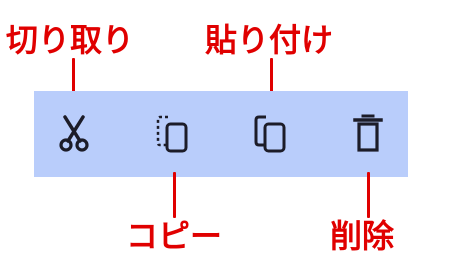 This screenshot has height=270, width=449. I want to click on delete-callout-label: 削除, so click(362, 236).